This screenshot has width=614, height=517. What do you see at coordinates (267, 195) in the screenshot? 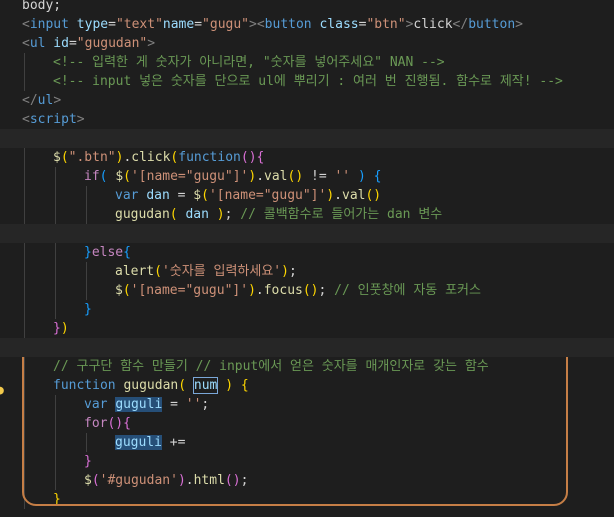
I see `code-token: '[name="gugu"]'` at bounding box center [267, 195].